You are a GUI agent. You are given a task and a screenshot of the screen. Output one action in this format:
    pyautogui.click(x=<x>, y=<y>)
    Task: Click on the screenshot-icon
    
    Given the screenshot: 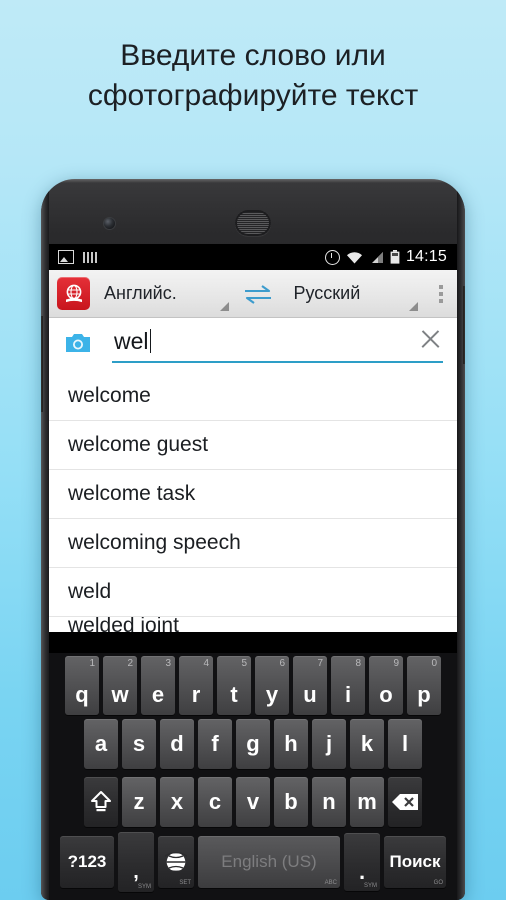 What is the action you would take?
    pyautogui.click(x=66, y=257)
    